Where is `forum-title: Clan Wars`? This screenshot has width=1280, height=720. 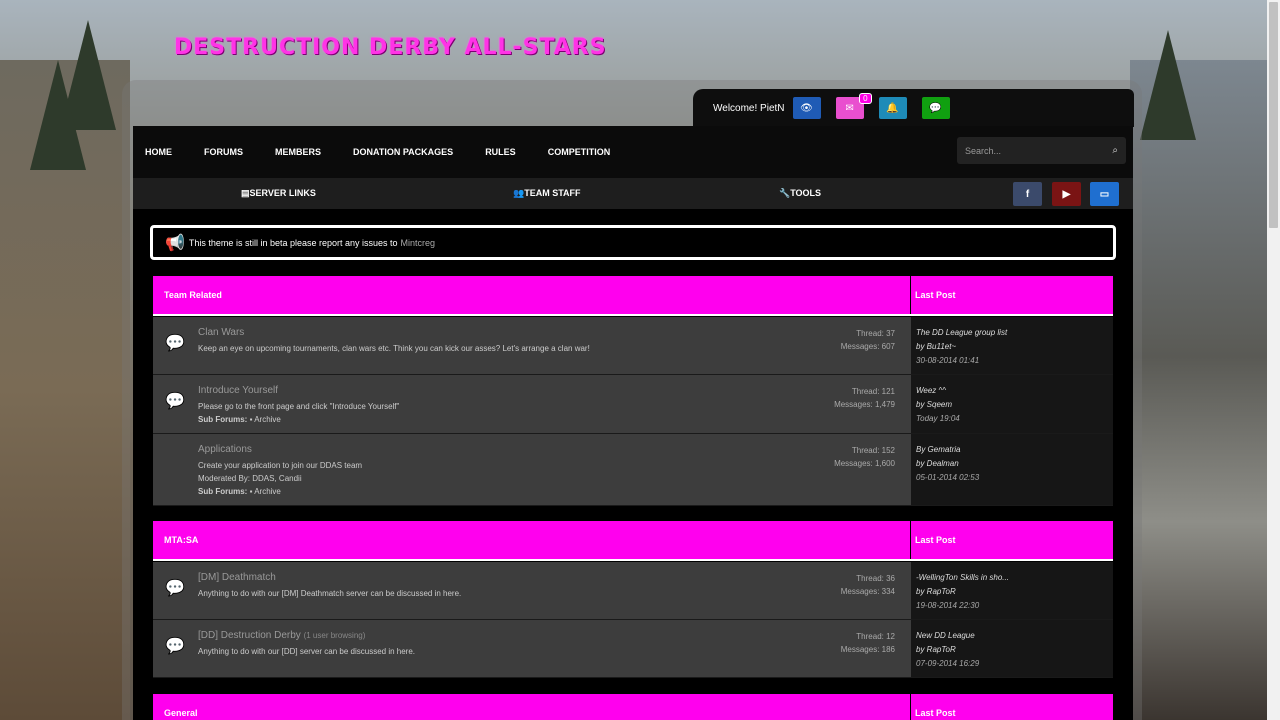
forum-title: Clan Wars is located at coordinates (221, 332).